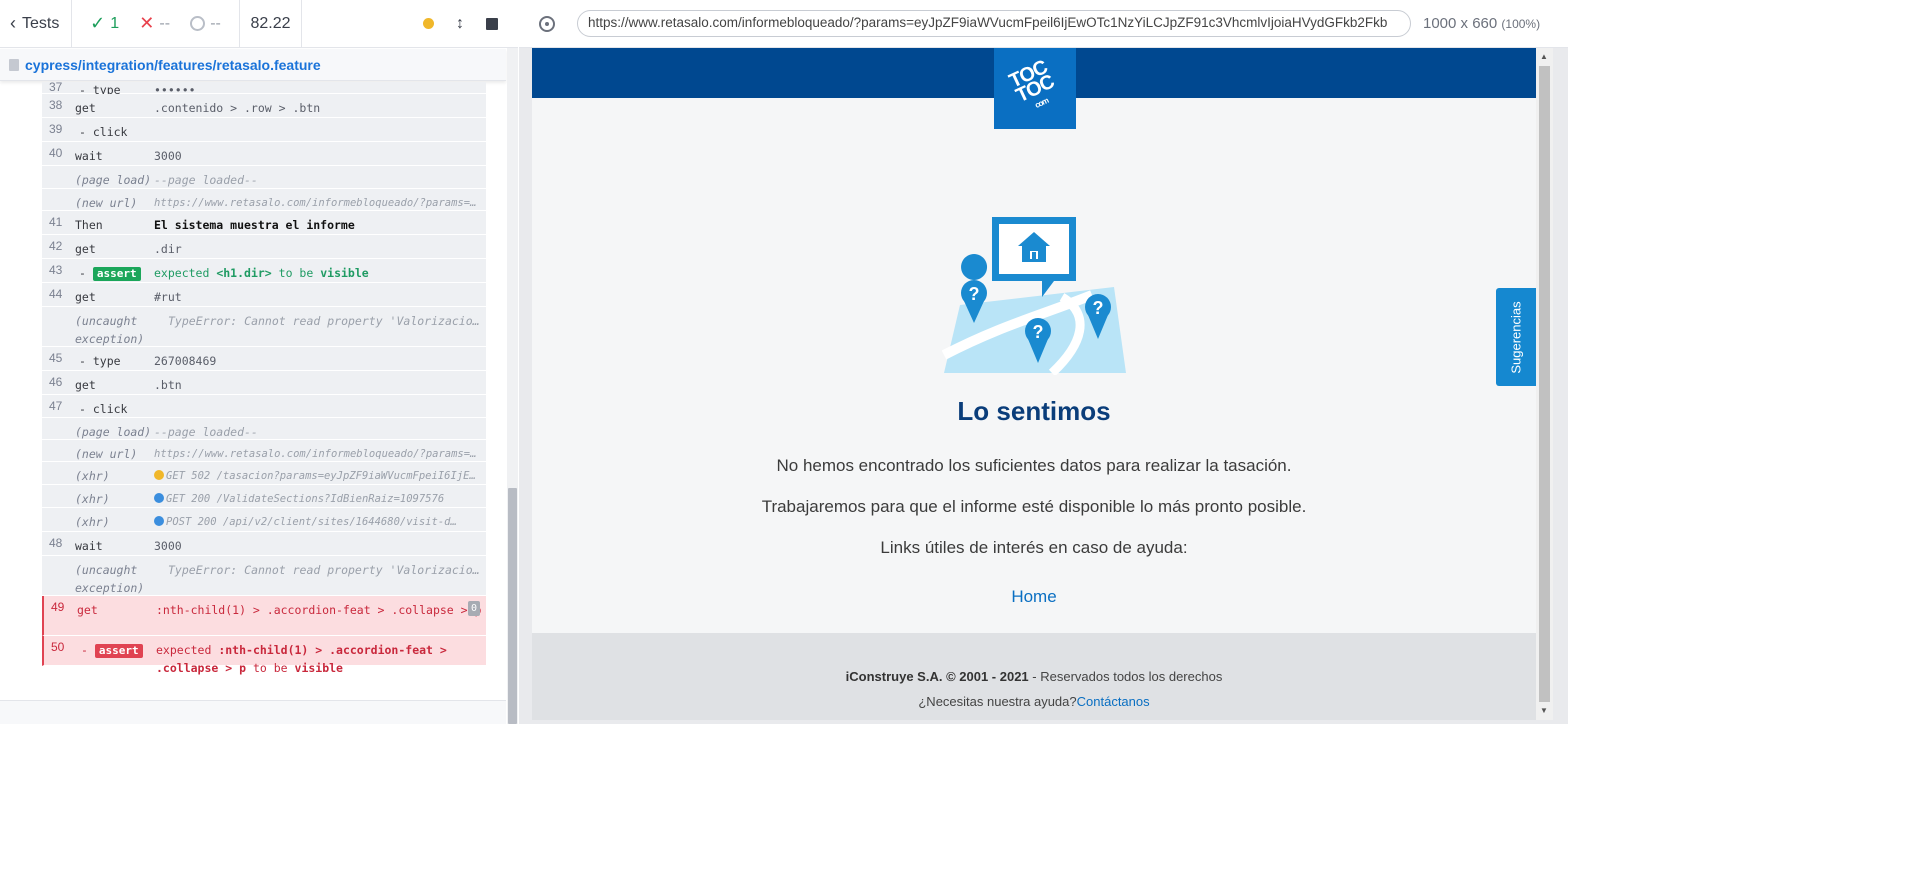  I want to click on command-row: 46 get .btn, so click(264, 383).